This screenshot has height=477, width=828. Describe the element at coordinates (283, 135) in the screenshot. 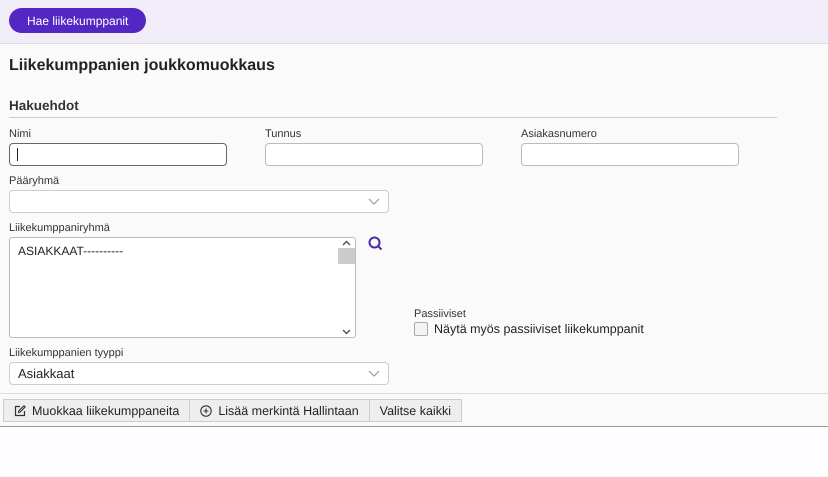

I see `field-label: Tunnus` at that location.